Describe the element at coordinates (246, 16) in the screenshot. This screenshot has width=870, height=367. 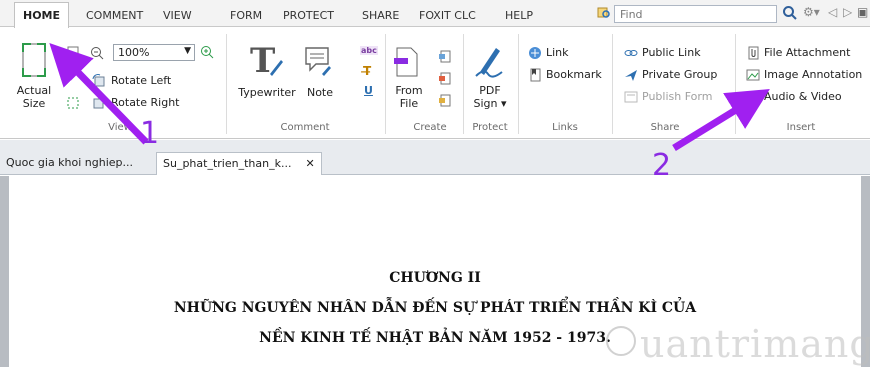
I see `tab-form: FORM` at that location.